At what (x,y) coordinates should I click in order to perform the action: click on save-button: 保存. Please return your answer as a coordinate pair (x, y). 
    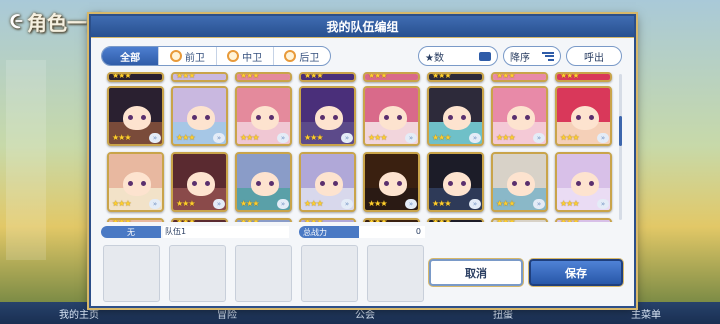
    Looking at the image, I should click on (576, 272).